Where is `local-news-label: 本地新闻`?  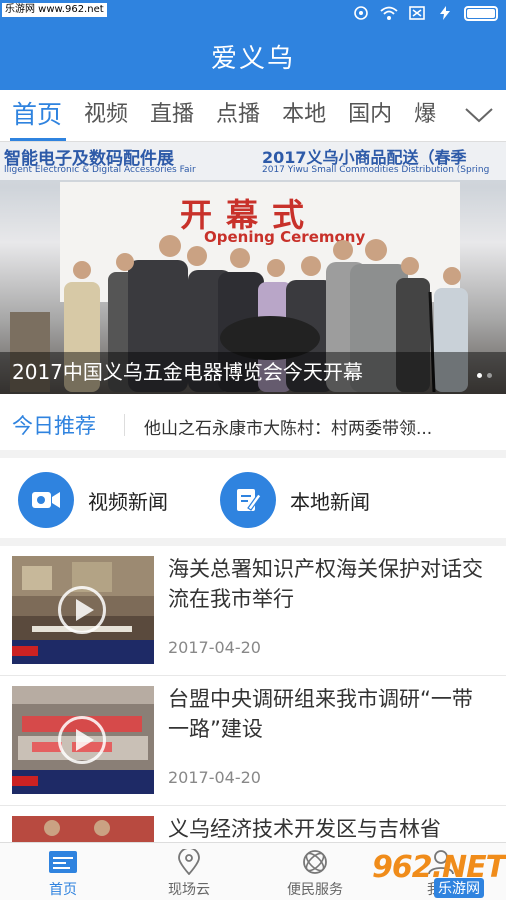
local-news-label: 本地新闻 is located at coordinates (330, 501).